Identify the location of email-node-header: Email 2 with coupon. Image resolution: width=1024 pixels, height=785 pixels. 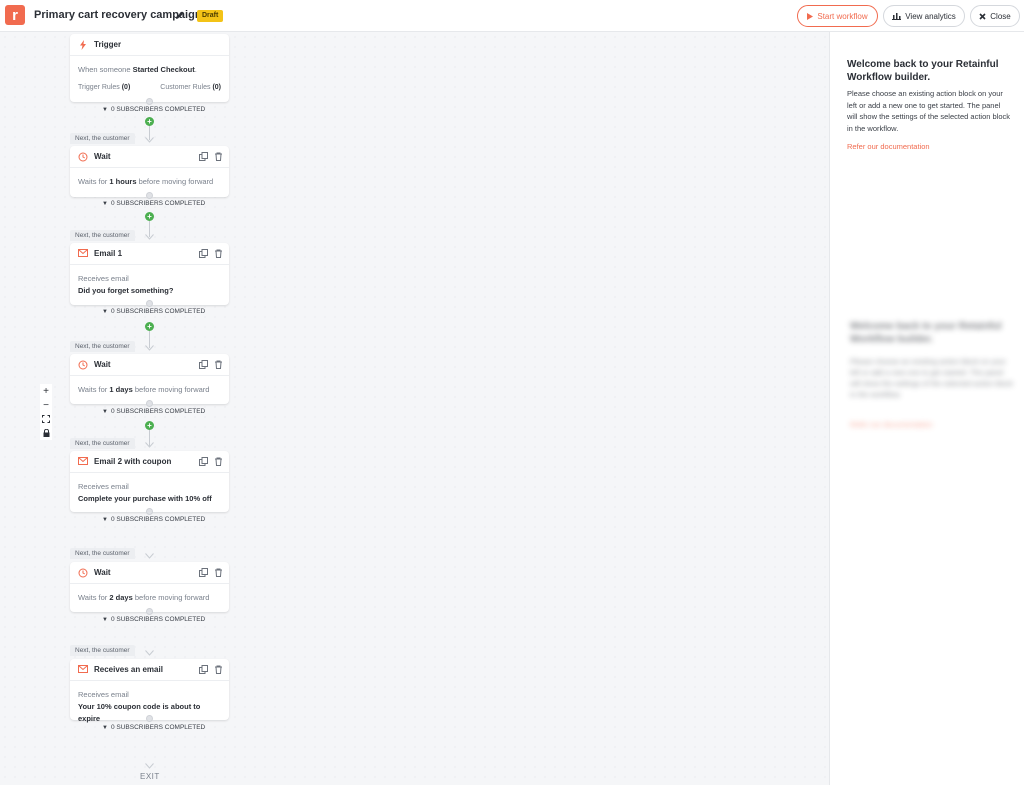
(149, 462).